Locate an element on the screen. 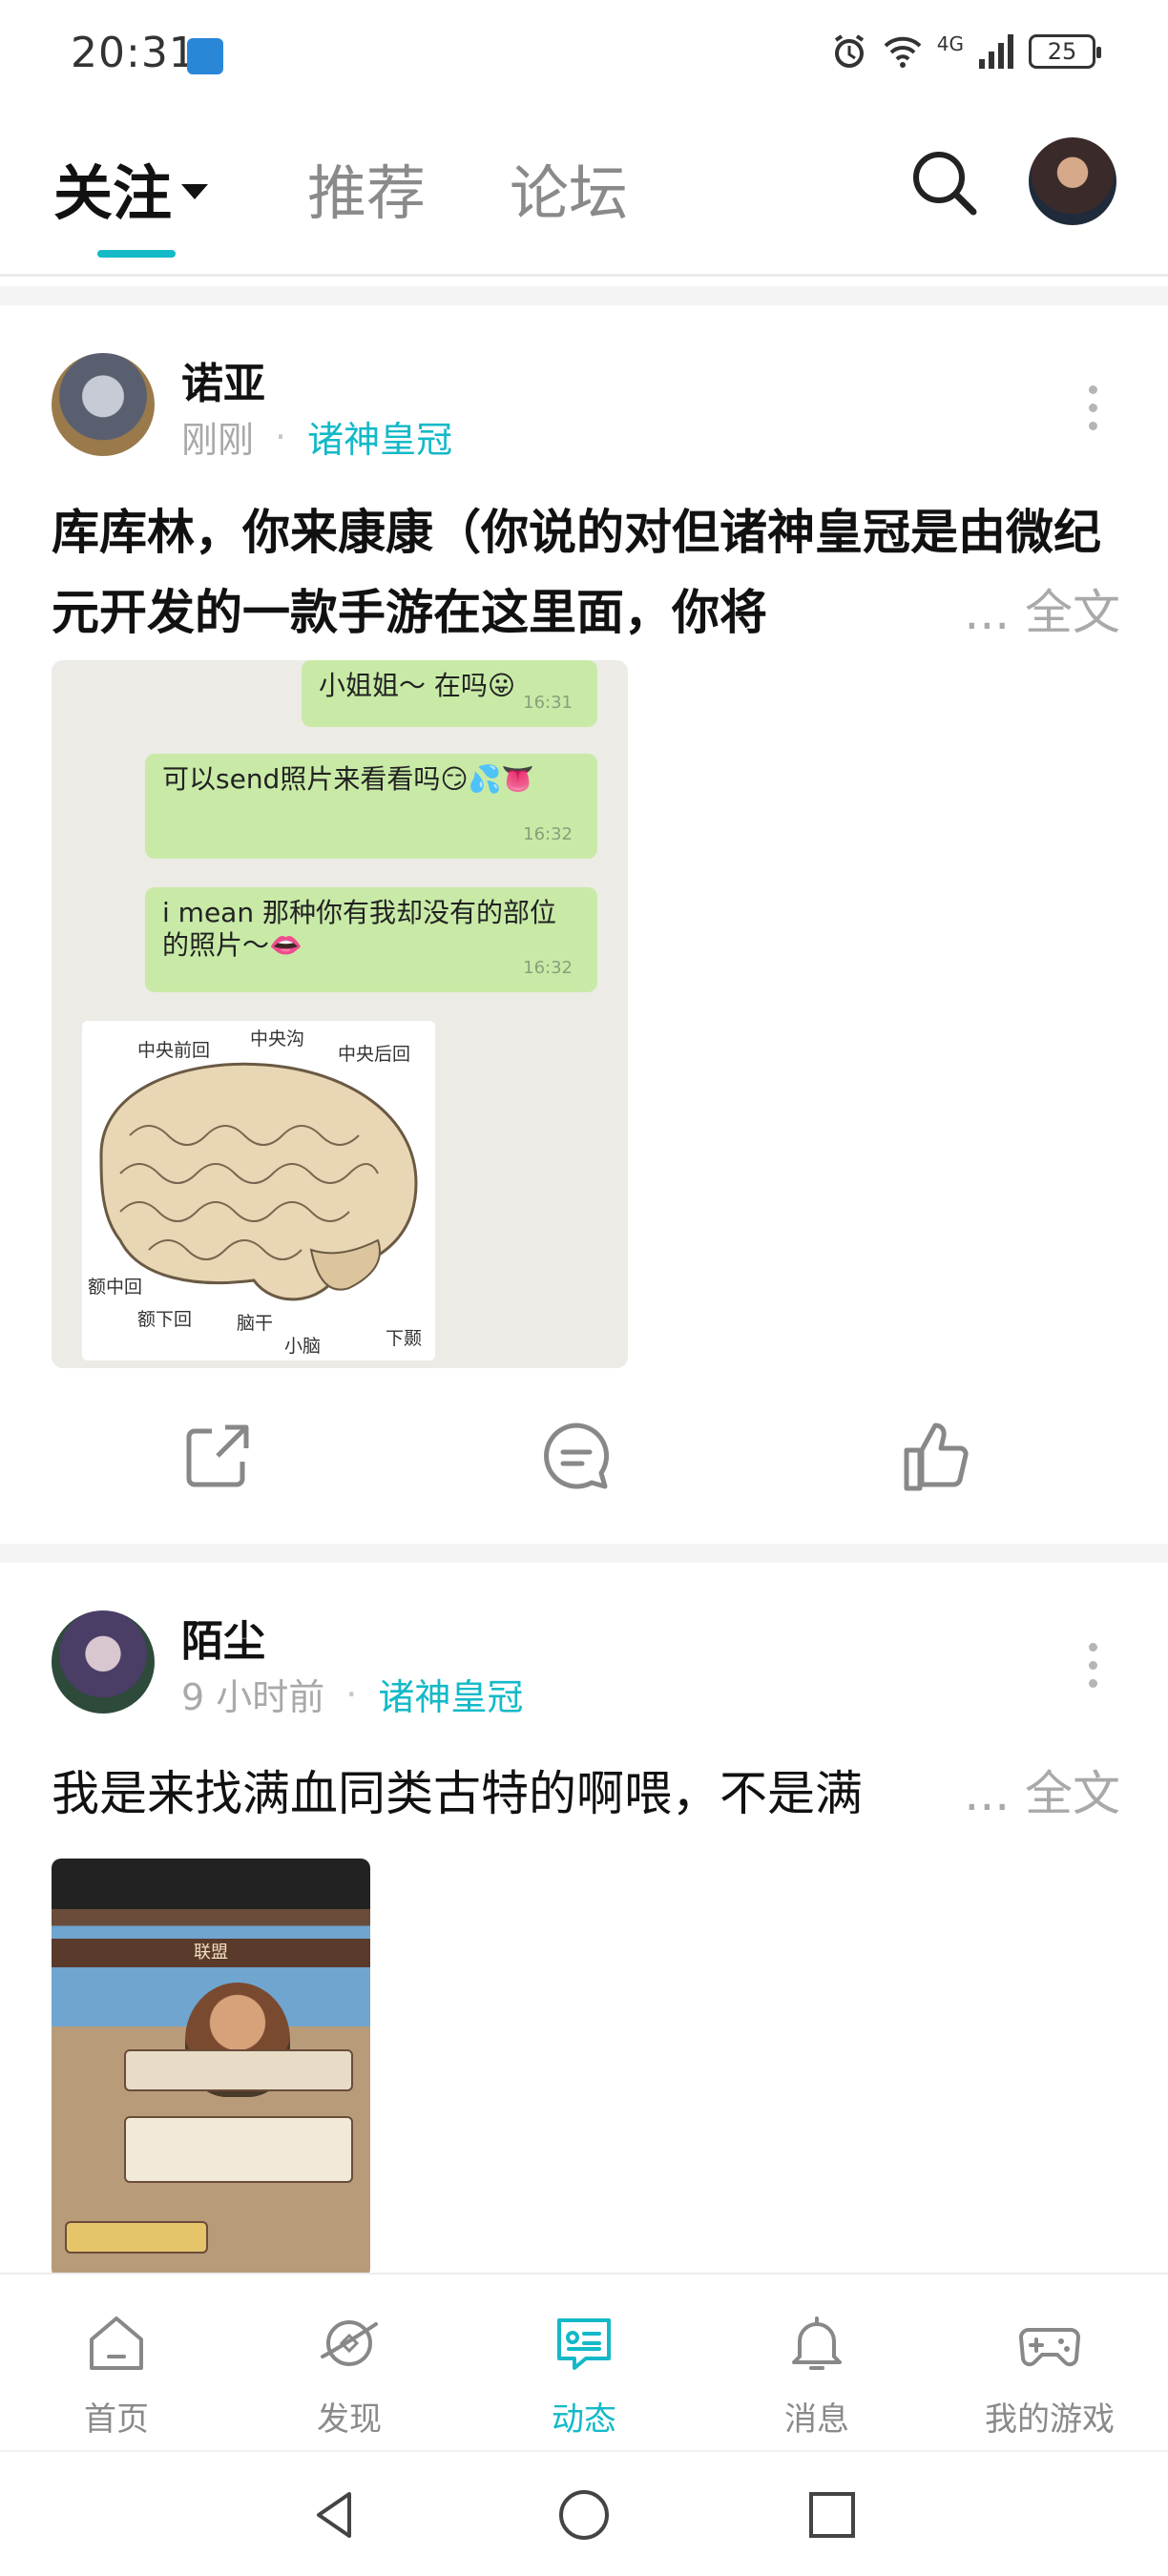  game-option-button is located at coordinates (136, 2237).